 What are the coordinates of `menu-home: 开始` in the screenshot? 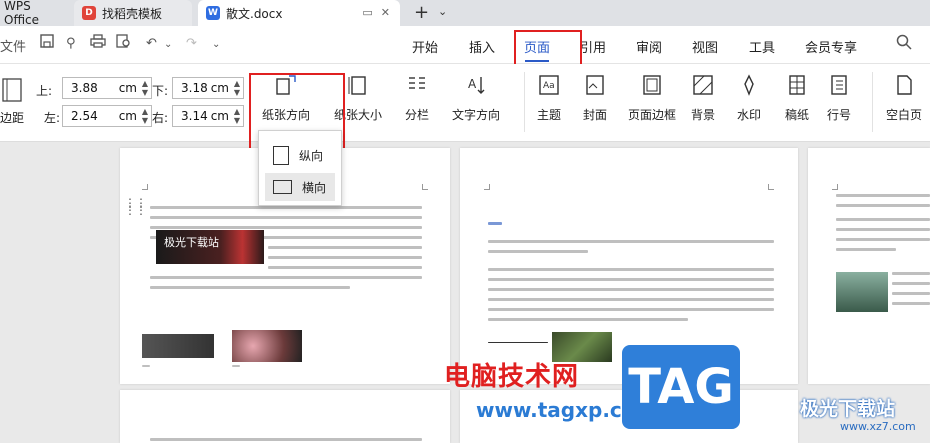 It's located at (425, 46).